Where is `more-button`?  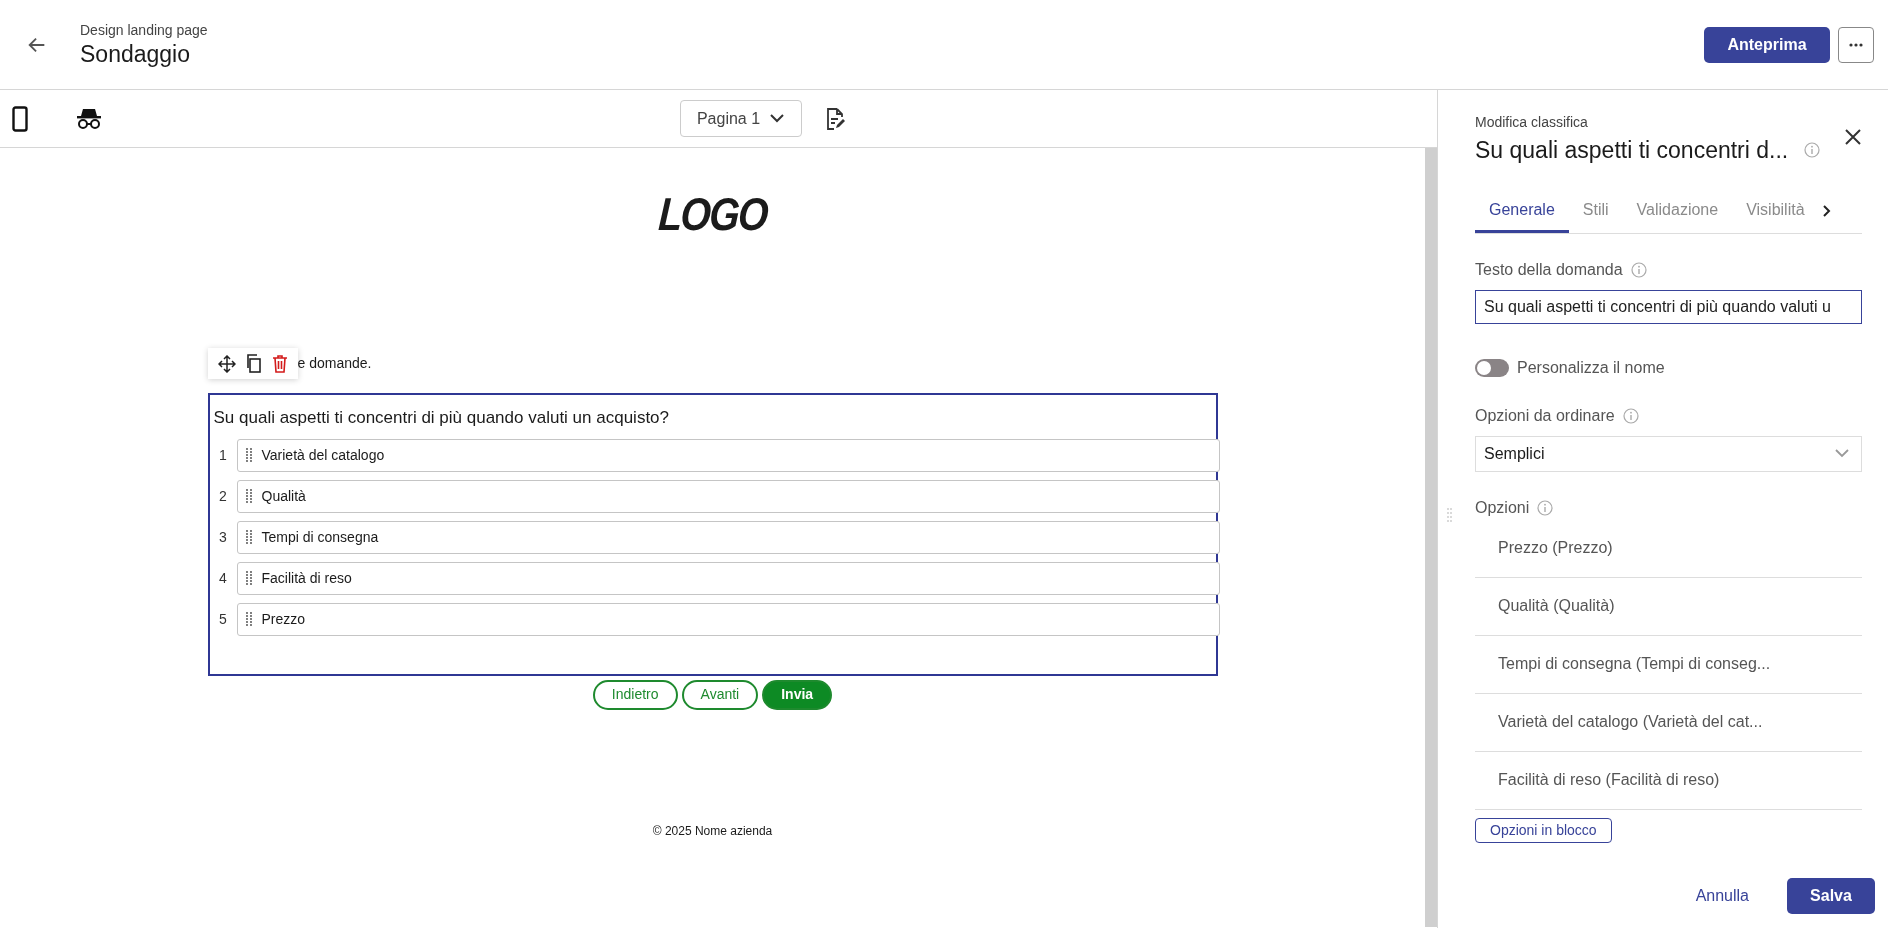 more-button is located at coordinates (1856, 44).